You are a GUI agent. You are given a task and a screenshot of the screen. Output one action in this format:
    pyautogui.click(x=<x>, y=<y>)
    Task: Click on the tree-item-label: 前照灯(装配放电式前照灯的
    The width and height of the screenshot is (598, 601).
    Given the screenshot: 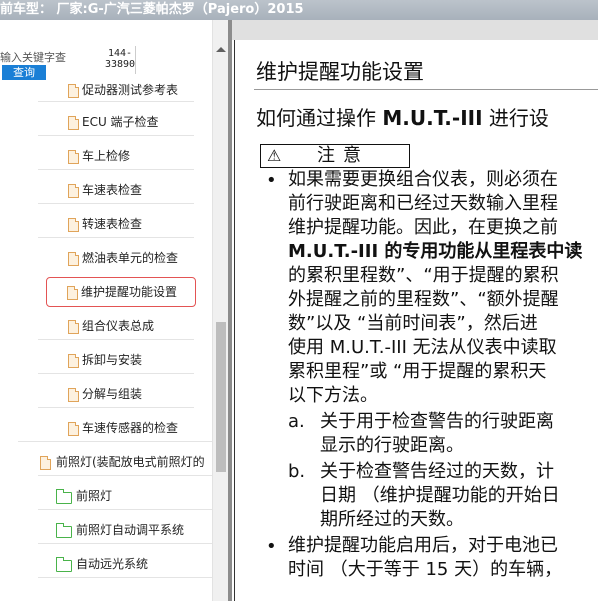 What is the action you would take?
    pyautogui.click(x=130, y=462)
    